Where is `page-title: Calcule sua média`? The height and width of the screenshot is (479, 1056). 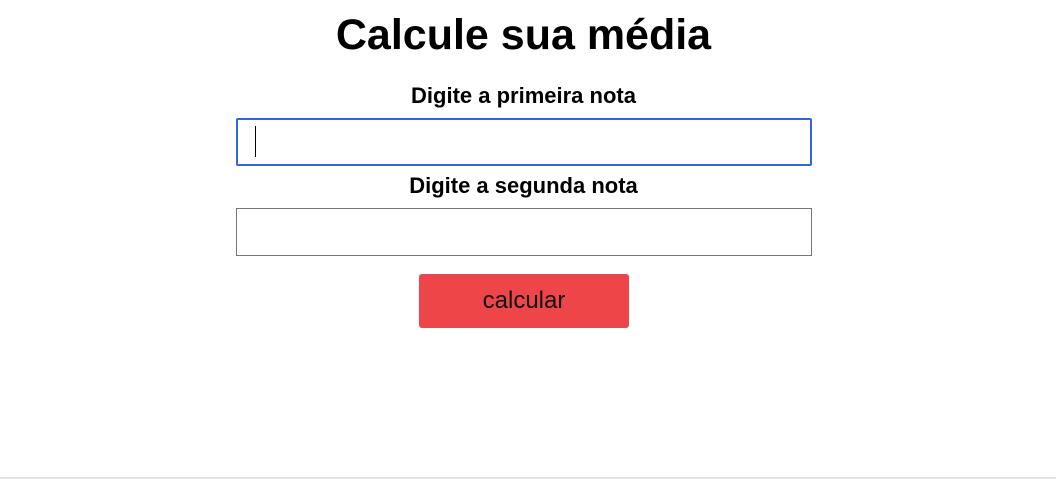
page-title: Calcule sua média is located at coordinates (523, 35).